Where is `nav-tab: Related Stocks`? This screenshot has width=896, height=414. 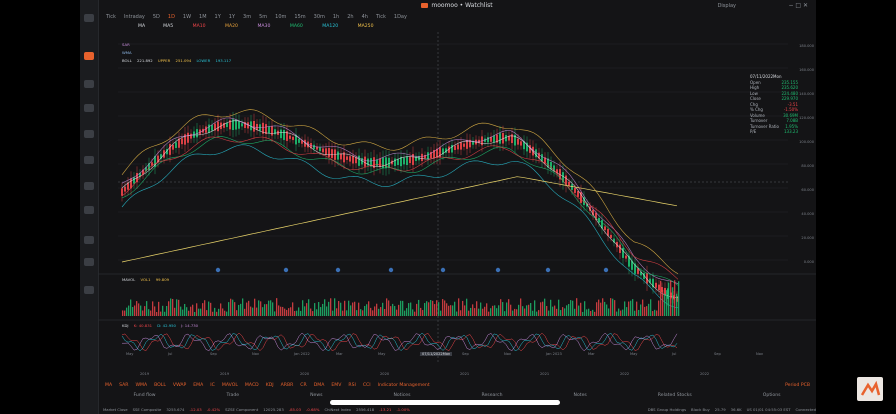
nav-tab: Related Stocks is located at coordinates (675, 397).